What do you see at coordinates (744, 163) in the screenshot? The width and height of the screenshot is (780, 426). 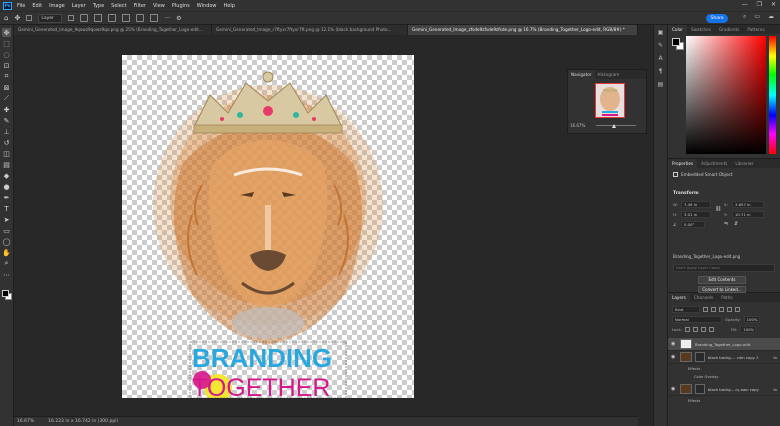 I see `tab-libraries: Libraries` at bounding box center [744, 163].